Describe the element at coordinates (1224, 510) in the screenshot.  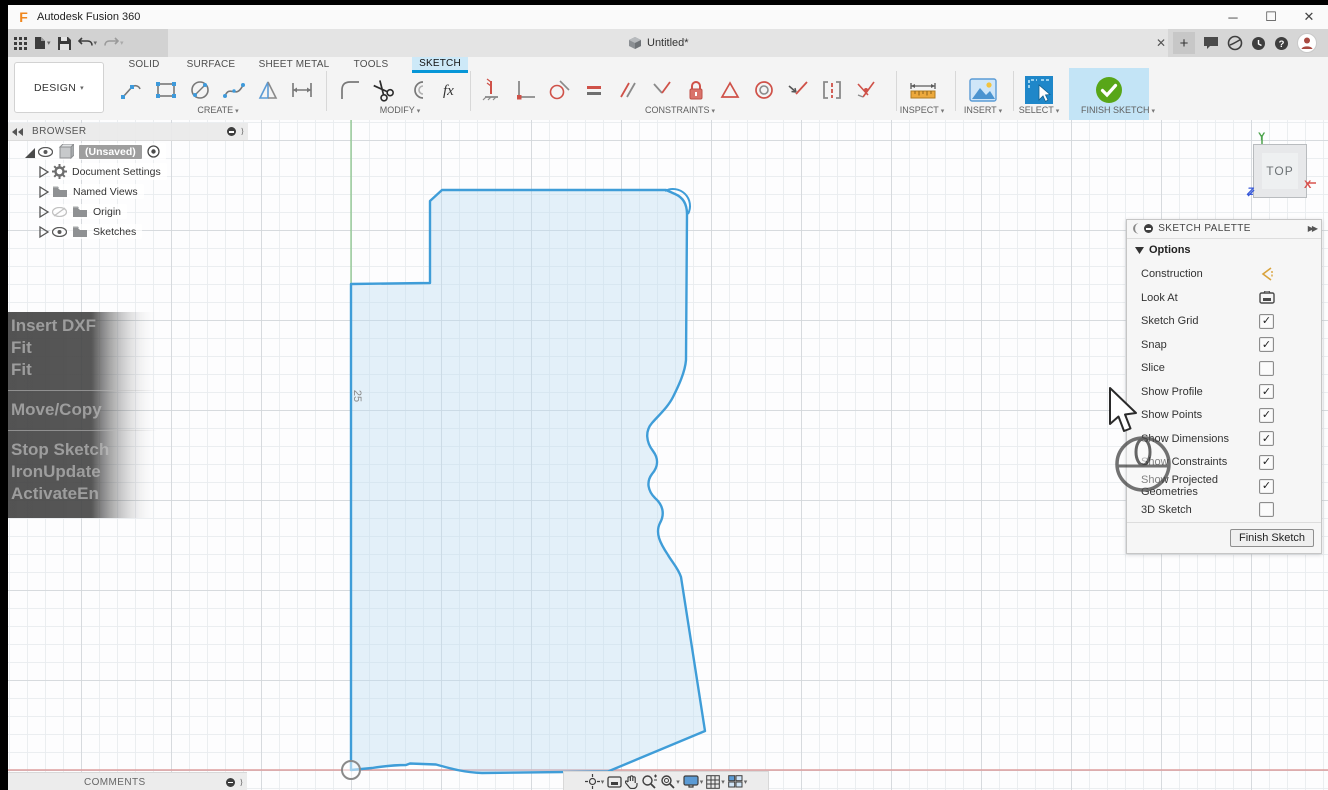
I see `palette-row-3d-sketch: 3D Sketch` at that location.